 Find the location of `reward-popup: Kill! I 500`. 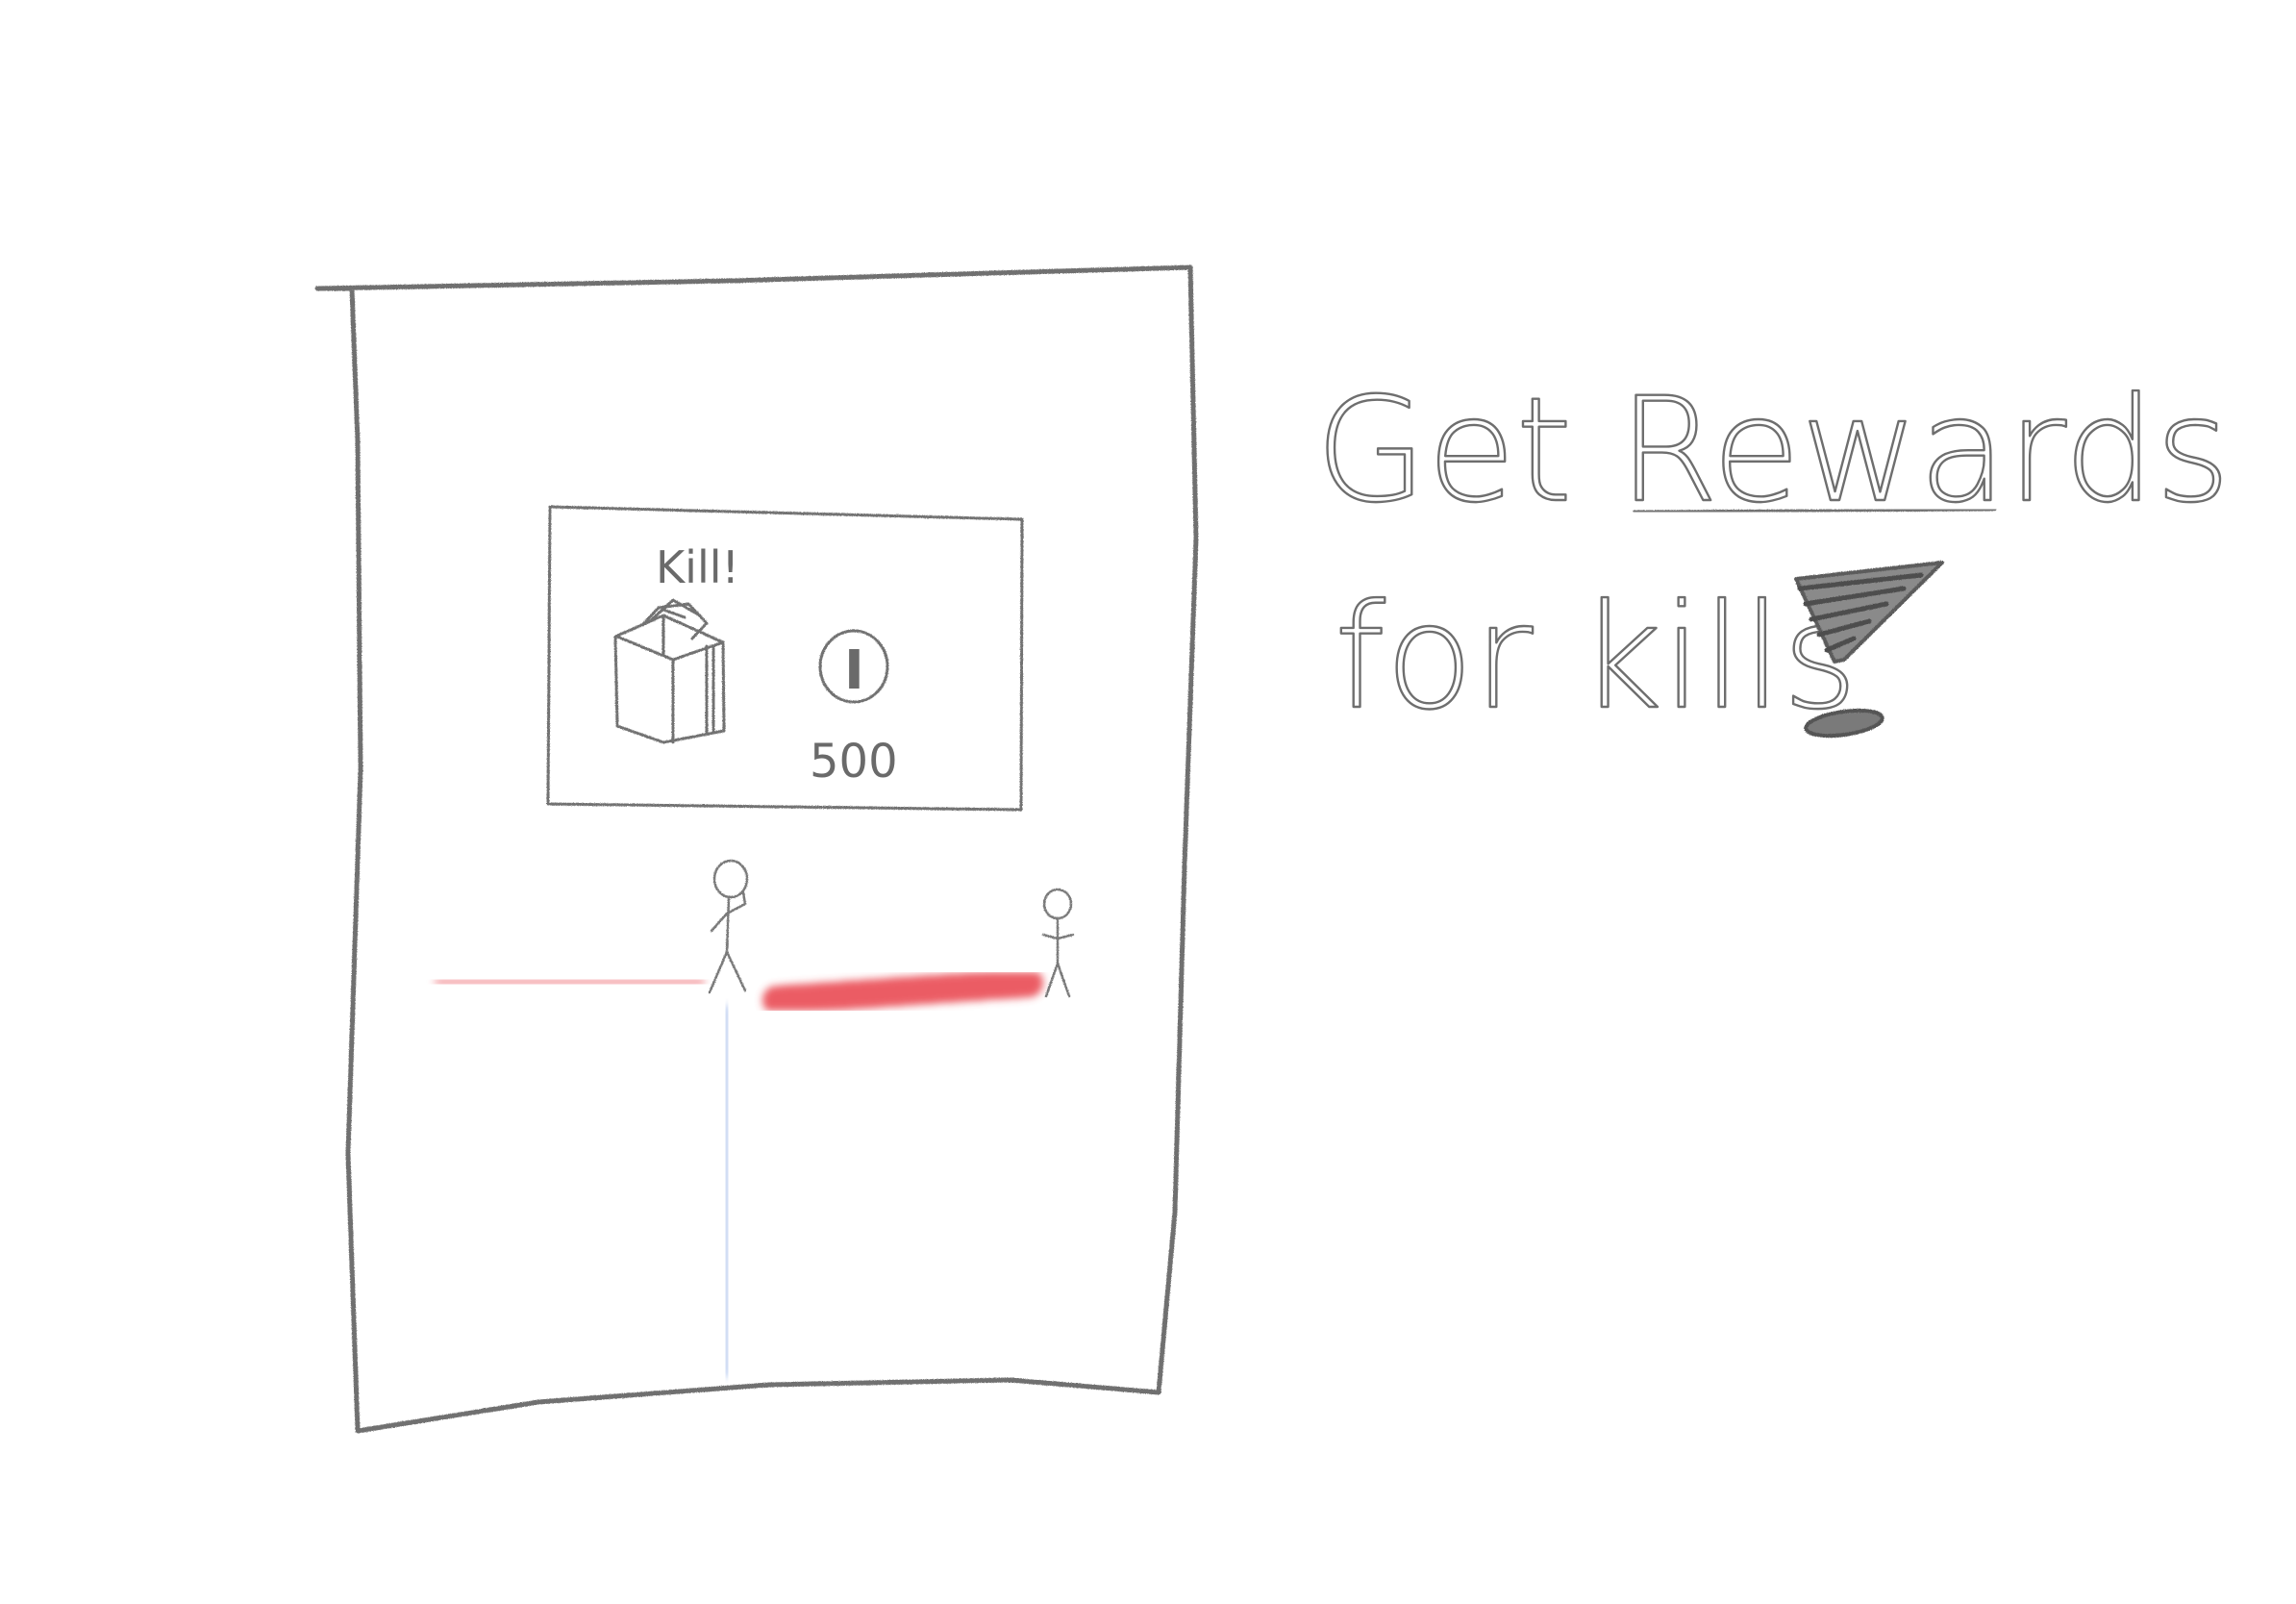

reward-popup: Kill! I 500 is located at coordinates (785, 658).